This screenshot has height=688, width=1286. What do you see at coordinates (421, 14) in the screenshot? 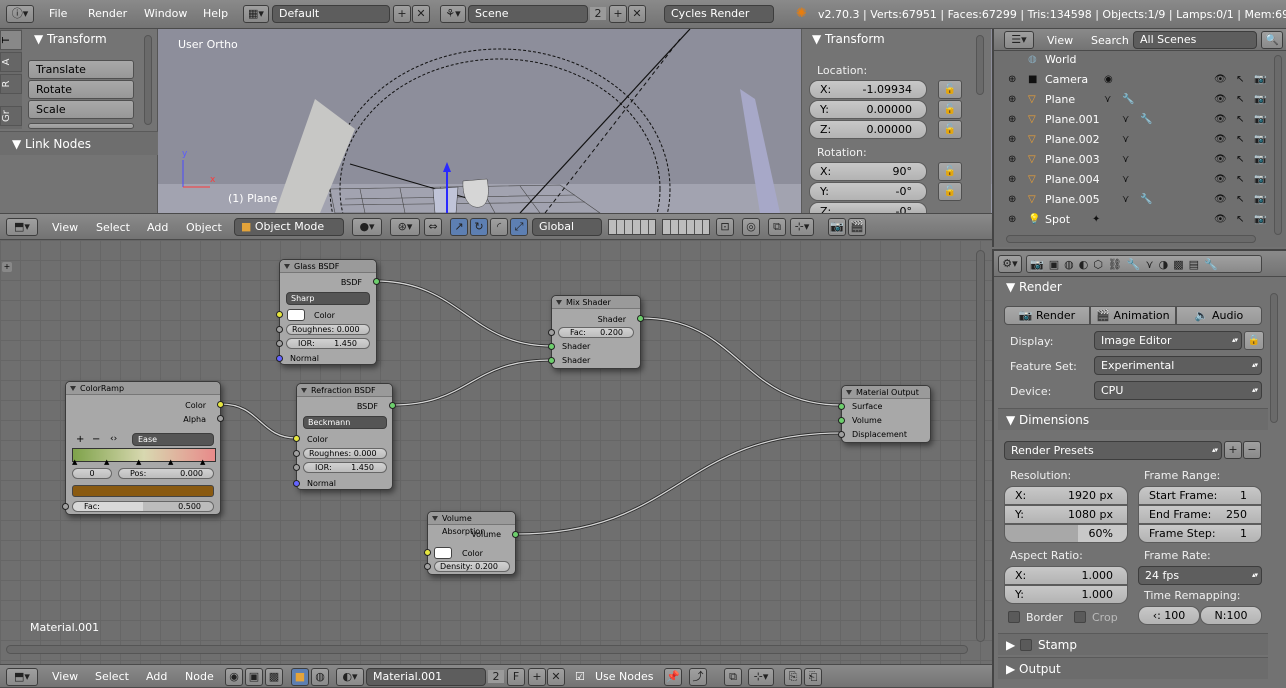
I see `remove-layout-button: ✕` at bounding box center [421, 14].